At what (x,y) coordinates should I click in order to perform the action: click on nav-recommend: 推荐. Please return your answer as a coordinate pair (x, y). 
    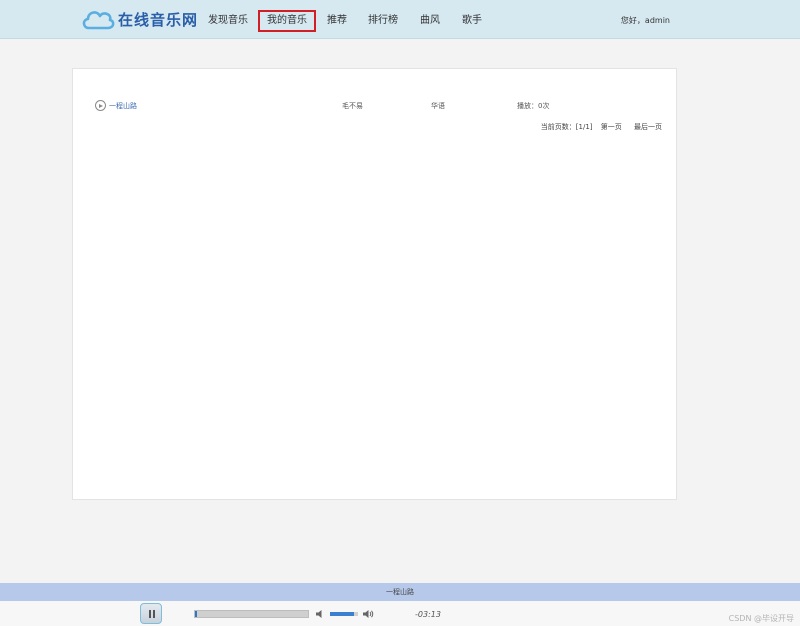
    Looking at the image, I should click on (337, 21).